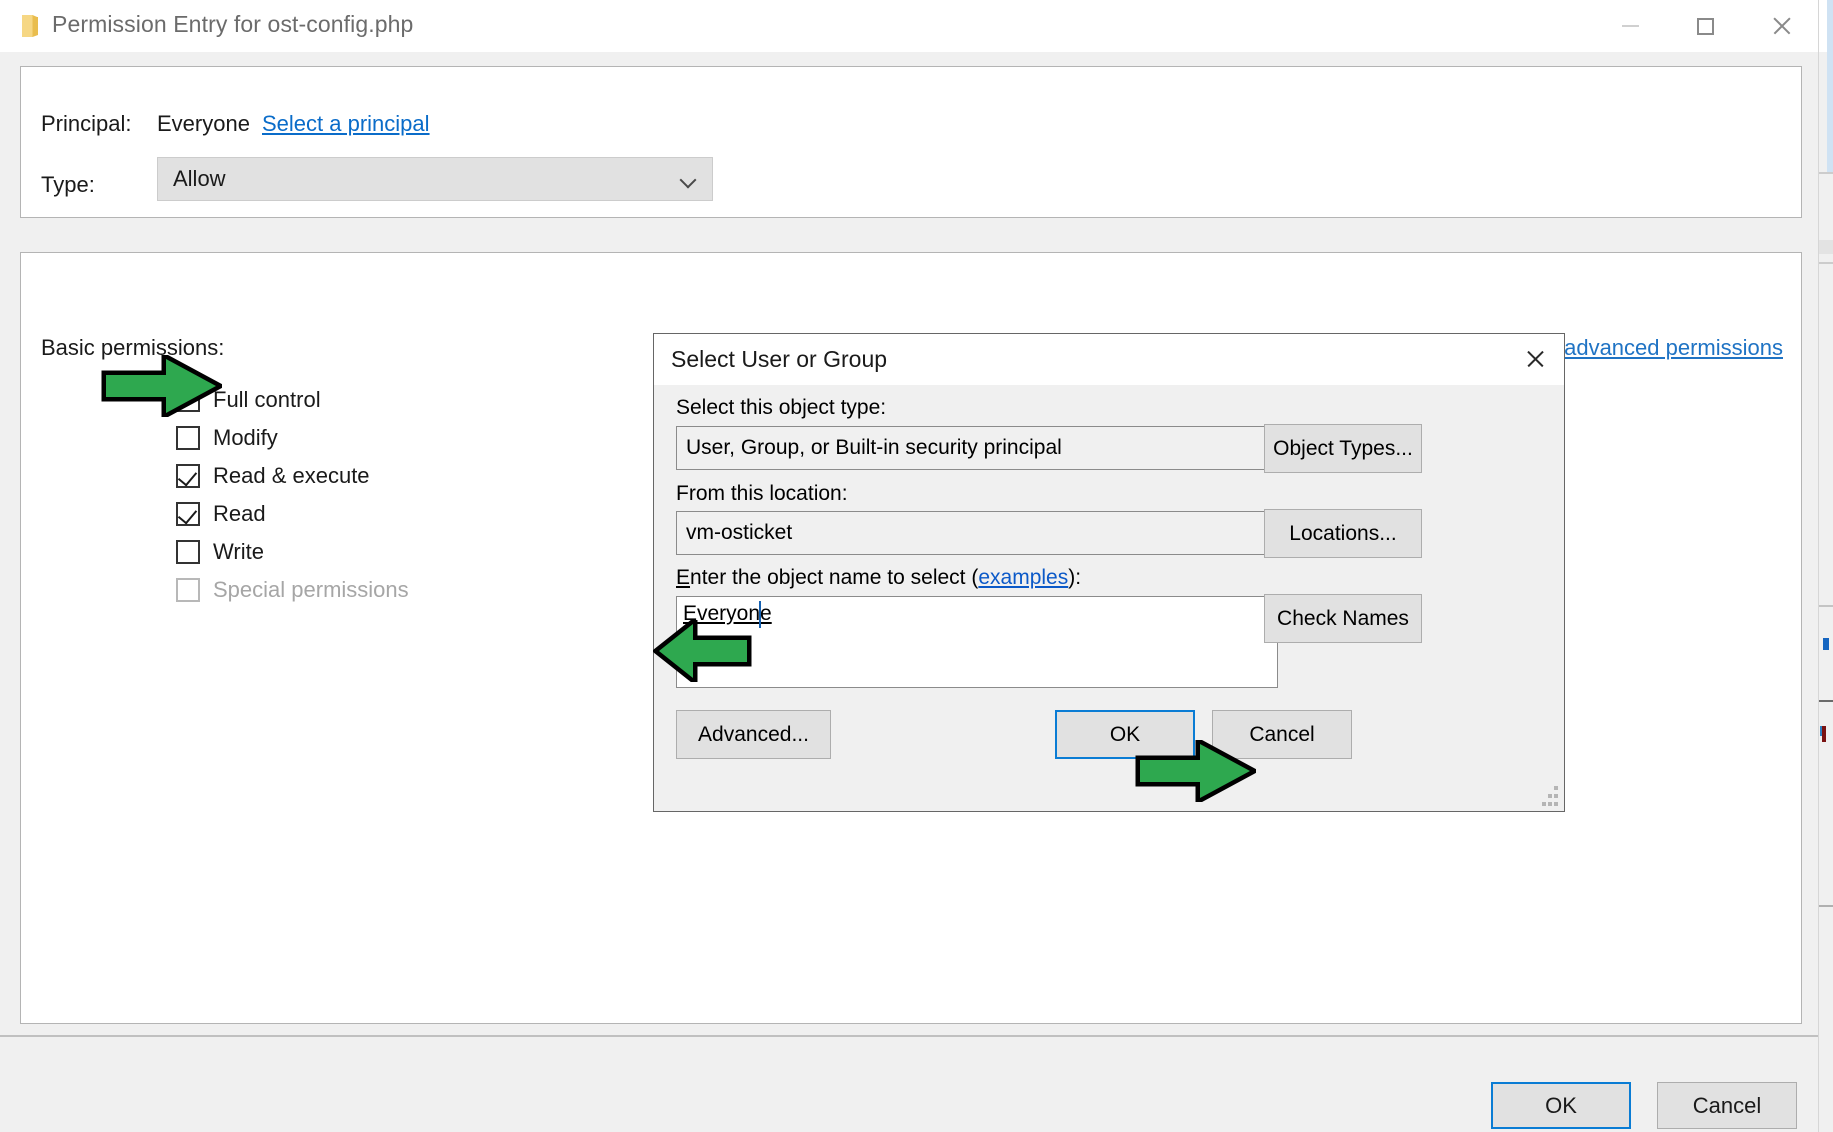  Describe the element at coordinates (188, 590) in the screenshot. I see `checkbox-special-permissions` at that location.